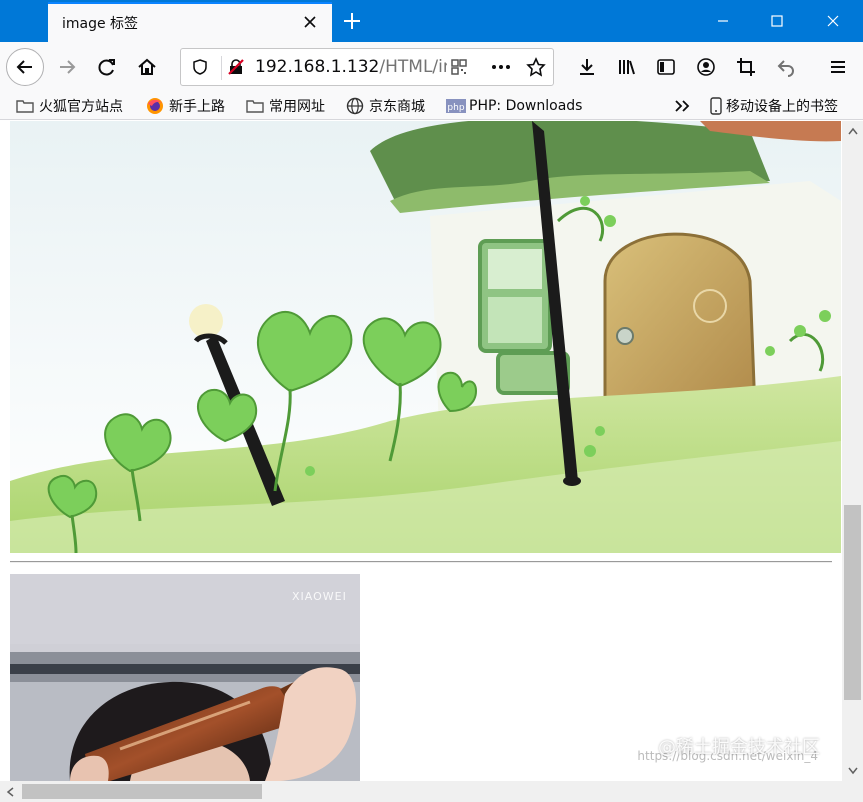 This screenshot has width=863, height=802. Describe the element at coordinates (852, 131) in the screenshot. I see `scroll-up-icon` at that location.